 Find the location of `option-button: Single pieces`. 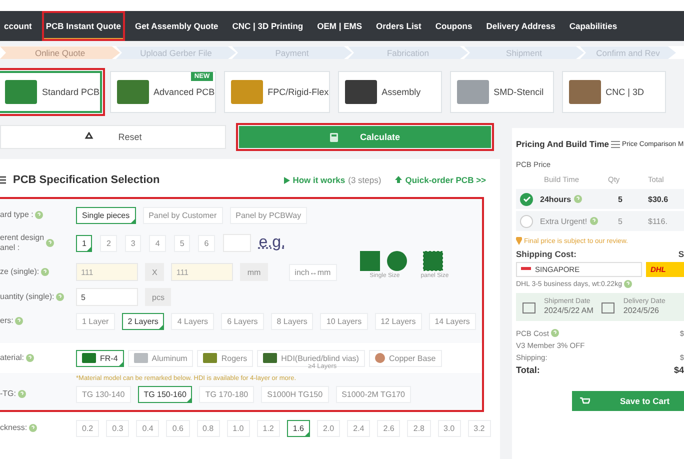

option-button: Single pieces is located at coordinates (106, 215).